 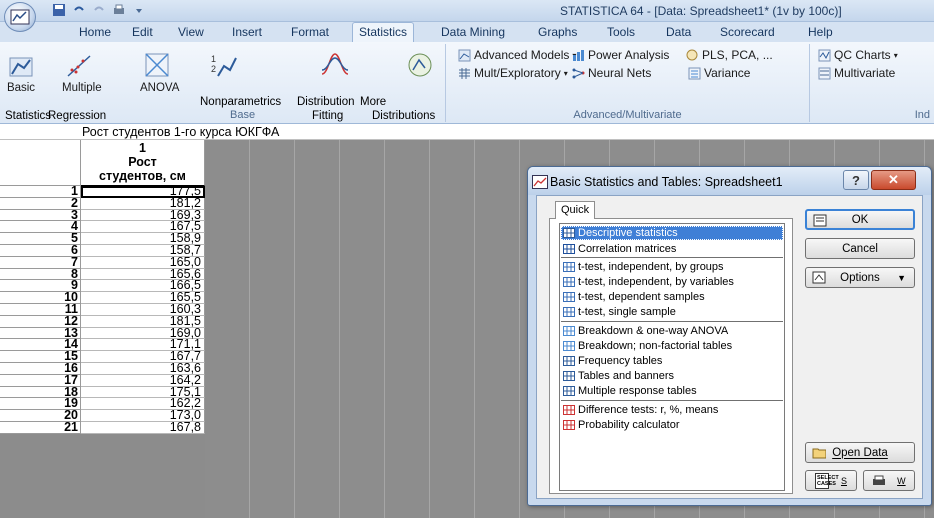 I want to click on qc-charts-button: QC Charts ▾, so click(x=858, y=55).